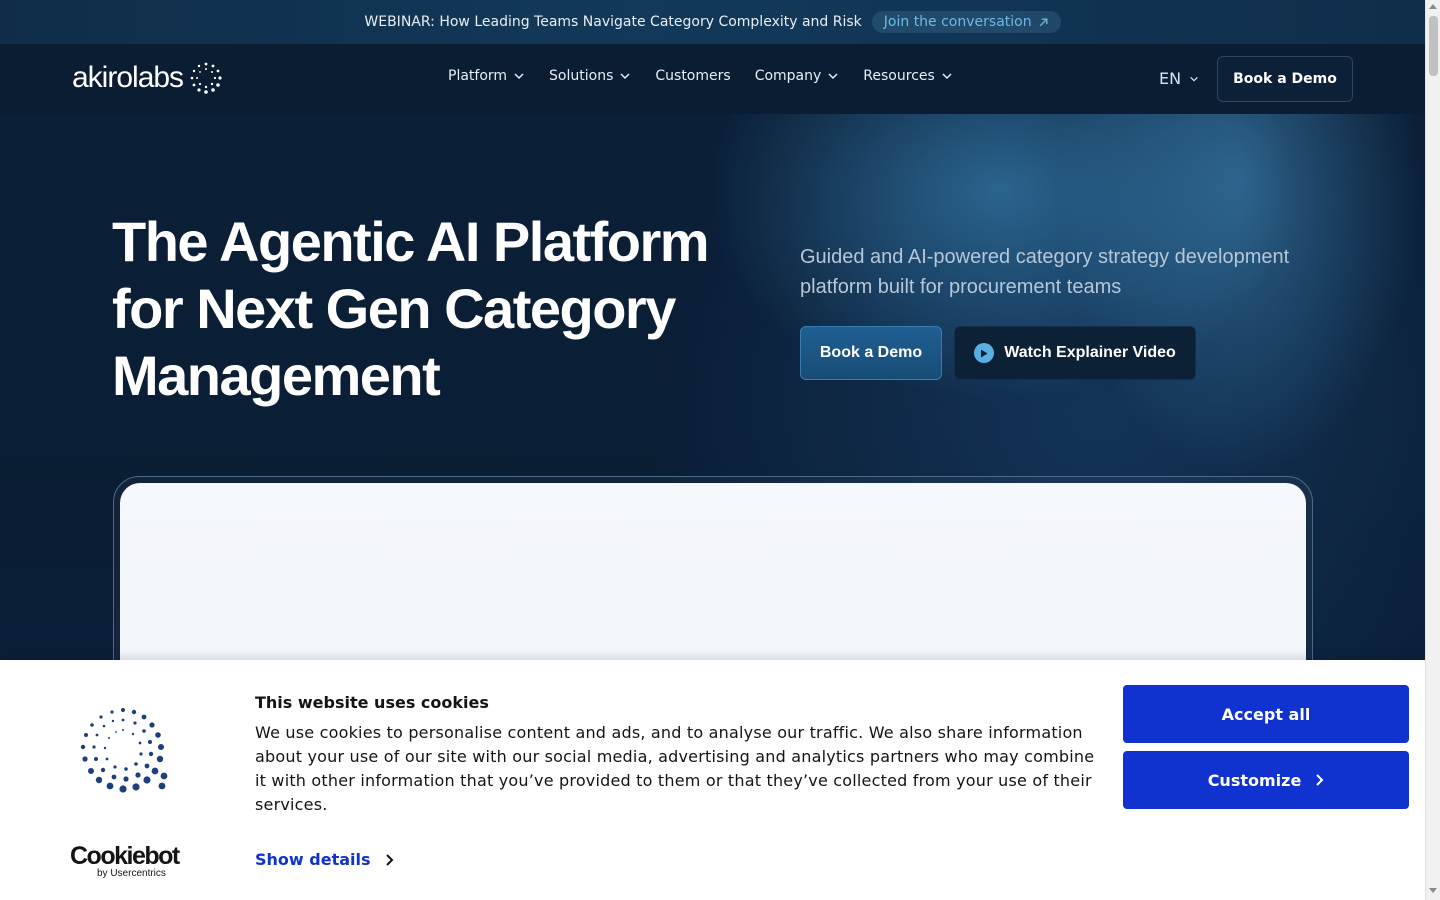  I want to click on customize-label: Customize, so click(1254, 780).